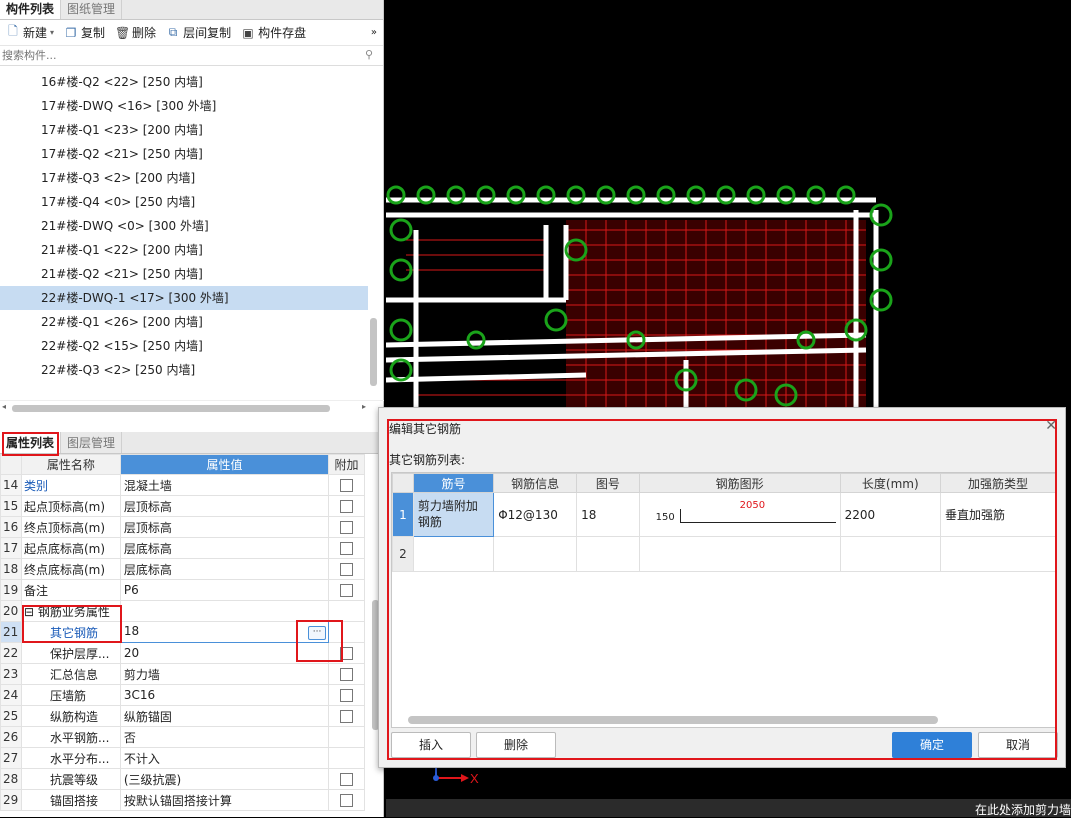  Describe the element at coordinates (608, 483) in the screenshot. I see `col-fig-no: 图号` at that location.